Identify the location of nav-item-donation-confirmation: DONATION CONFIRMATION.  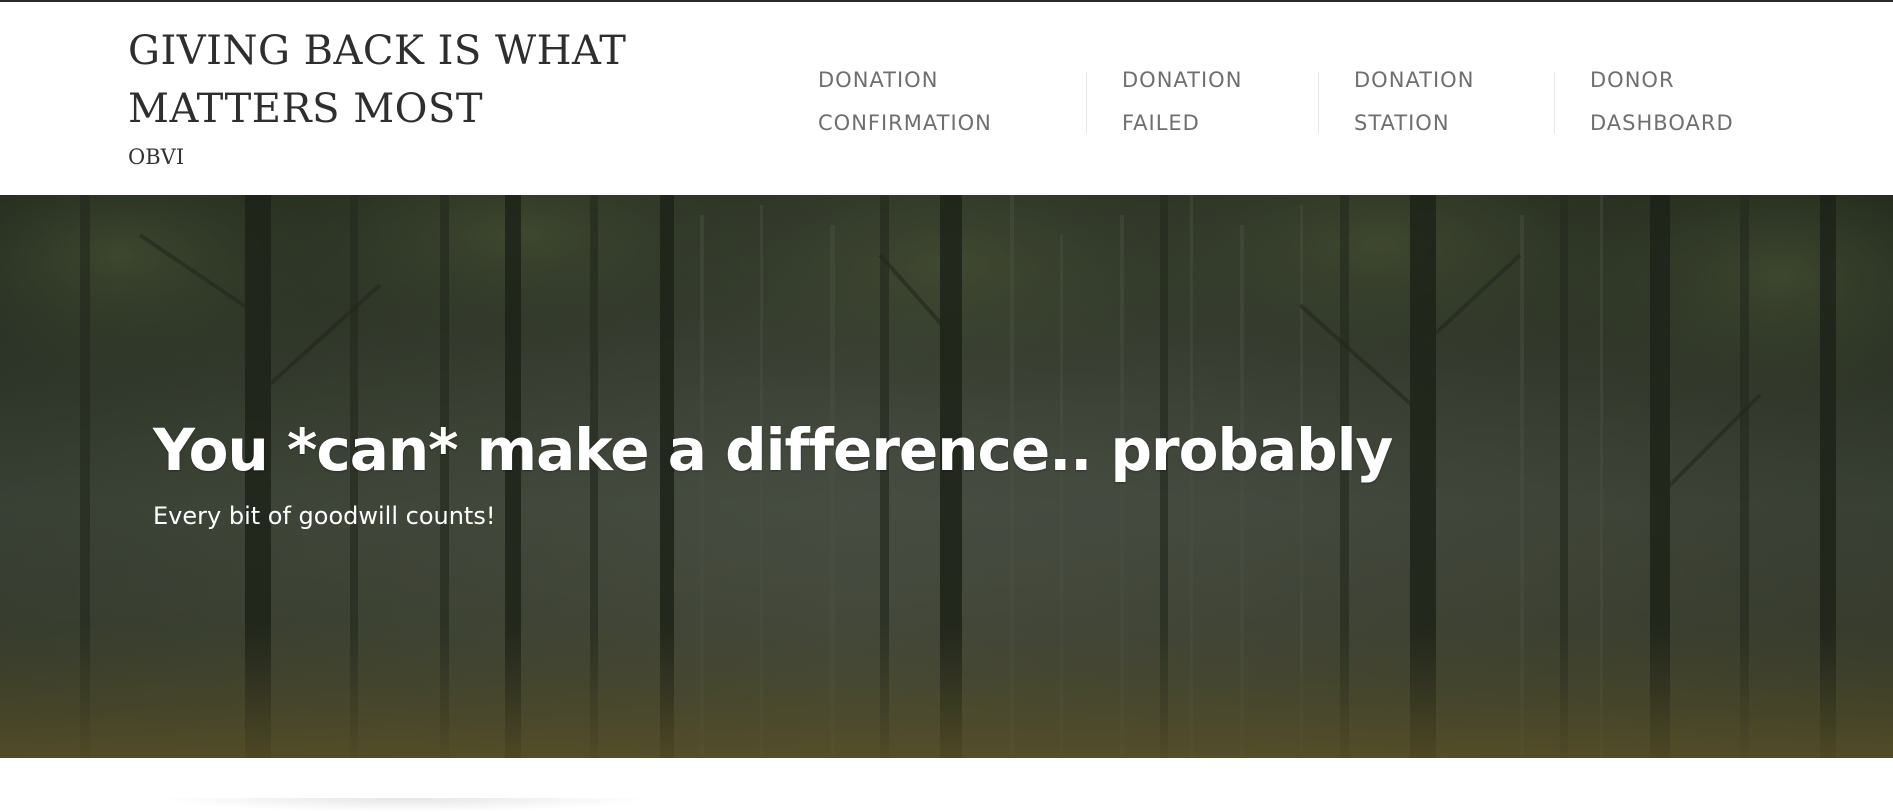
(952, 102).